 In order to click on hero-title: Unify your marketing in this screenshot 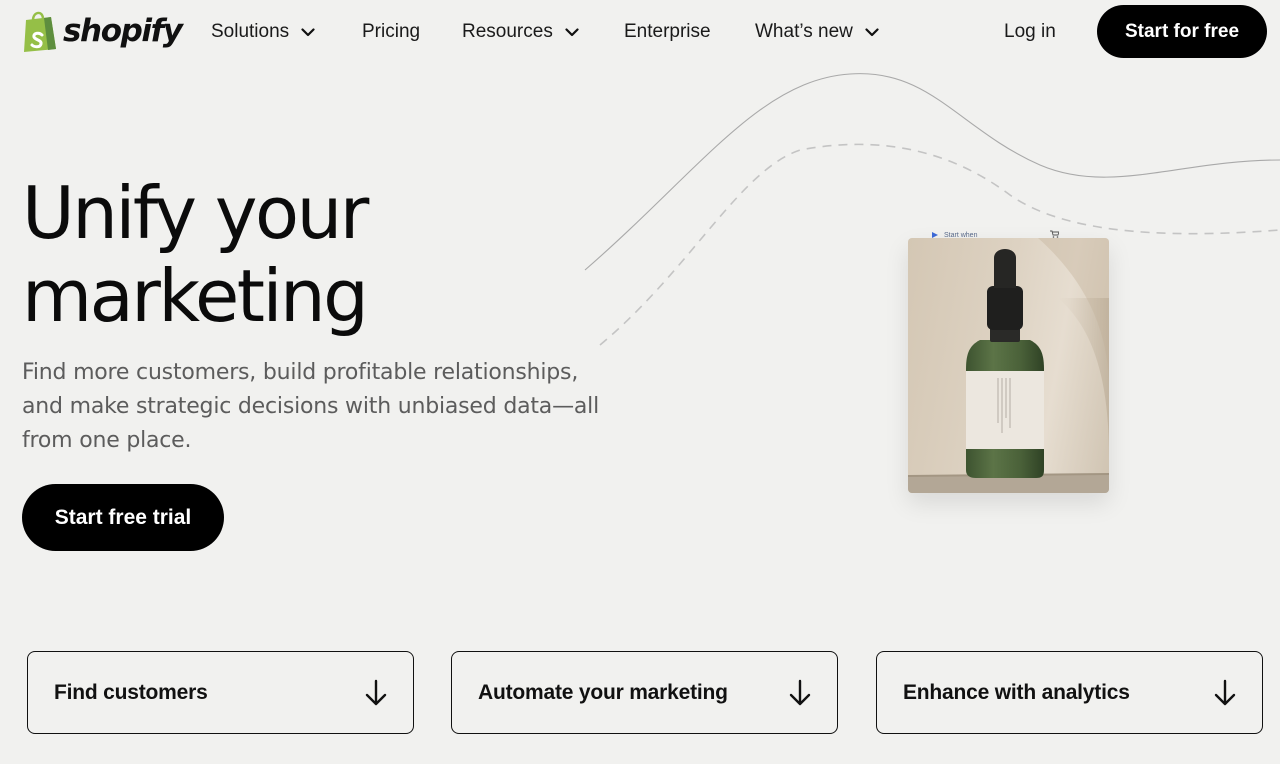, I will do `click(302, 255)`.